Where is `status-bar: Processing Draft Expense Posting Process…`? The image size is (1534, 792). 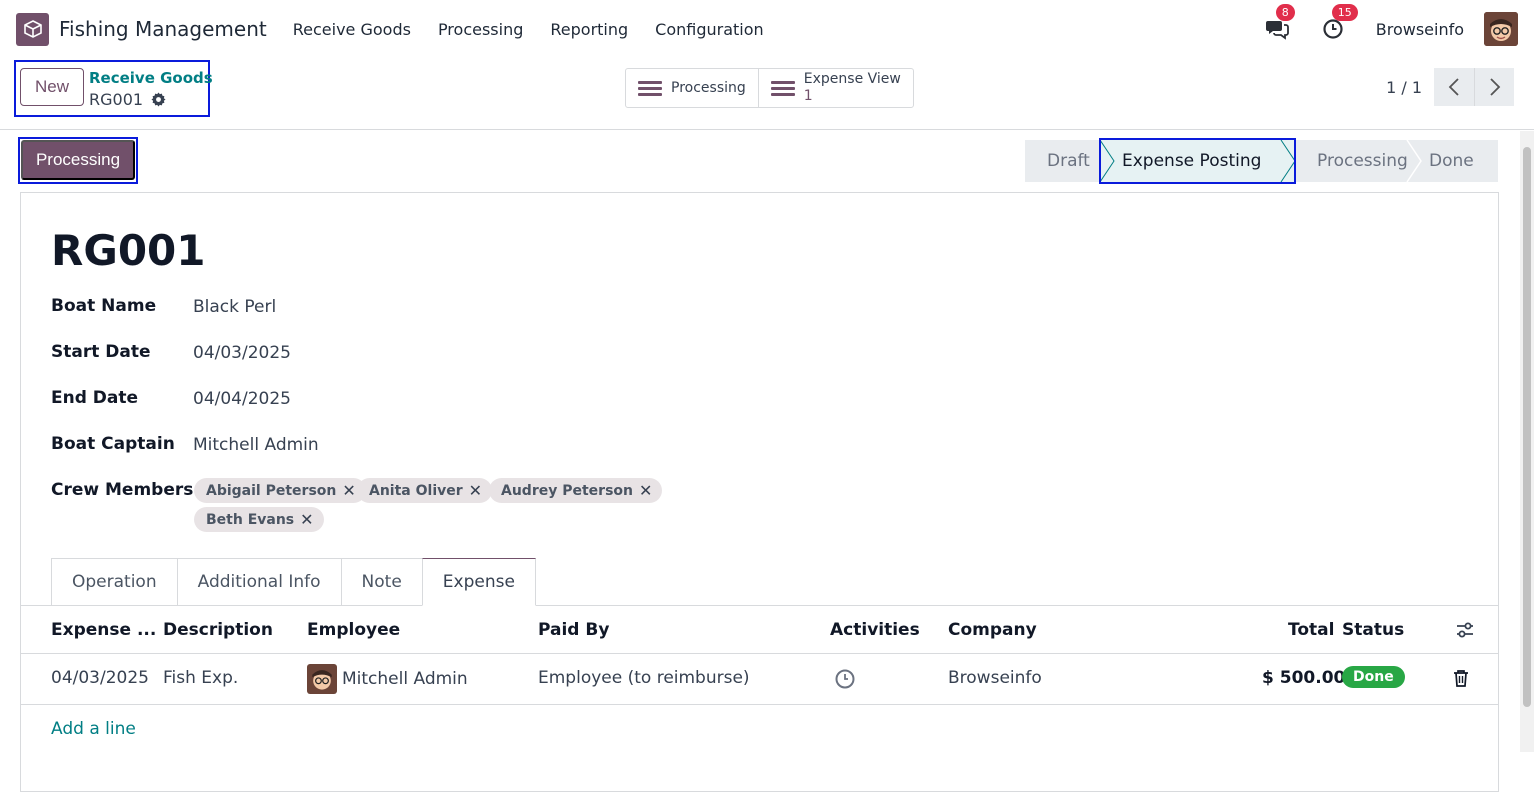 status-bar: Processing Draft Expense Posting Process… is located at coordinates (767, 161).